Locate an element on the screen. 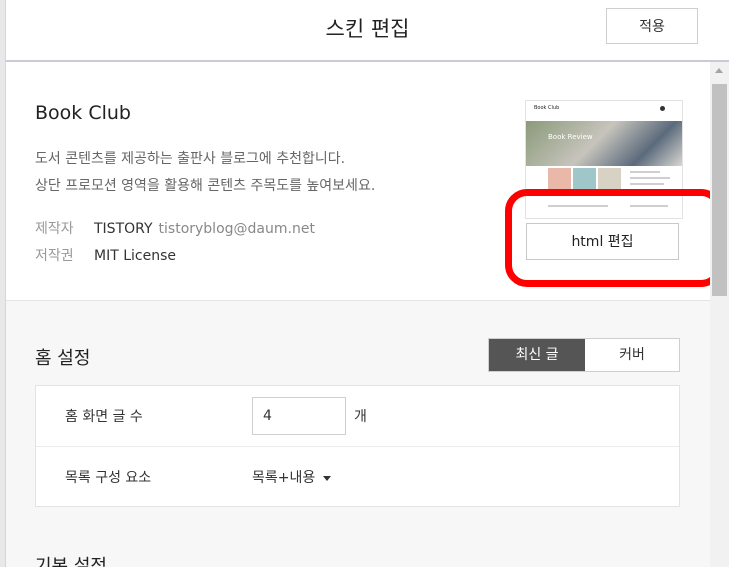 The image size is (729, 567). basic-settings-title: 기본 설정 is located at coordinates (71, 561).